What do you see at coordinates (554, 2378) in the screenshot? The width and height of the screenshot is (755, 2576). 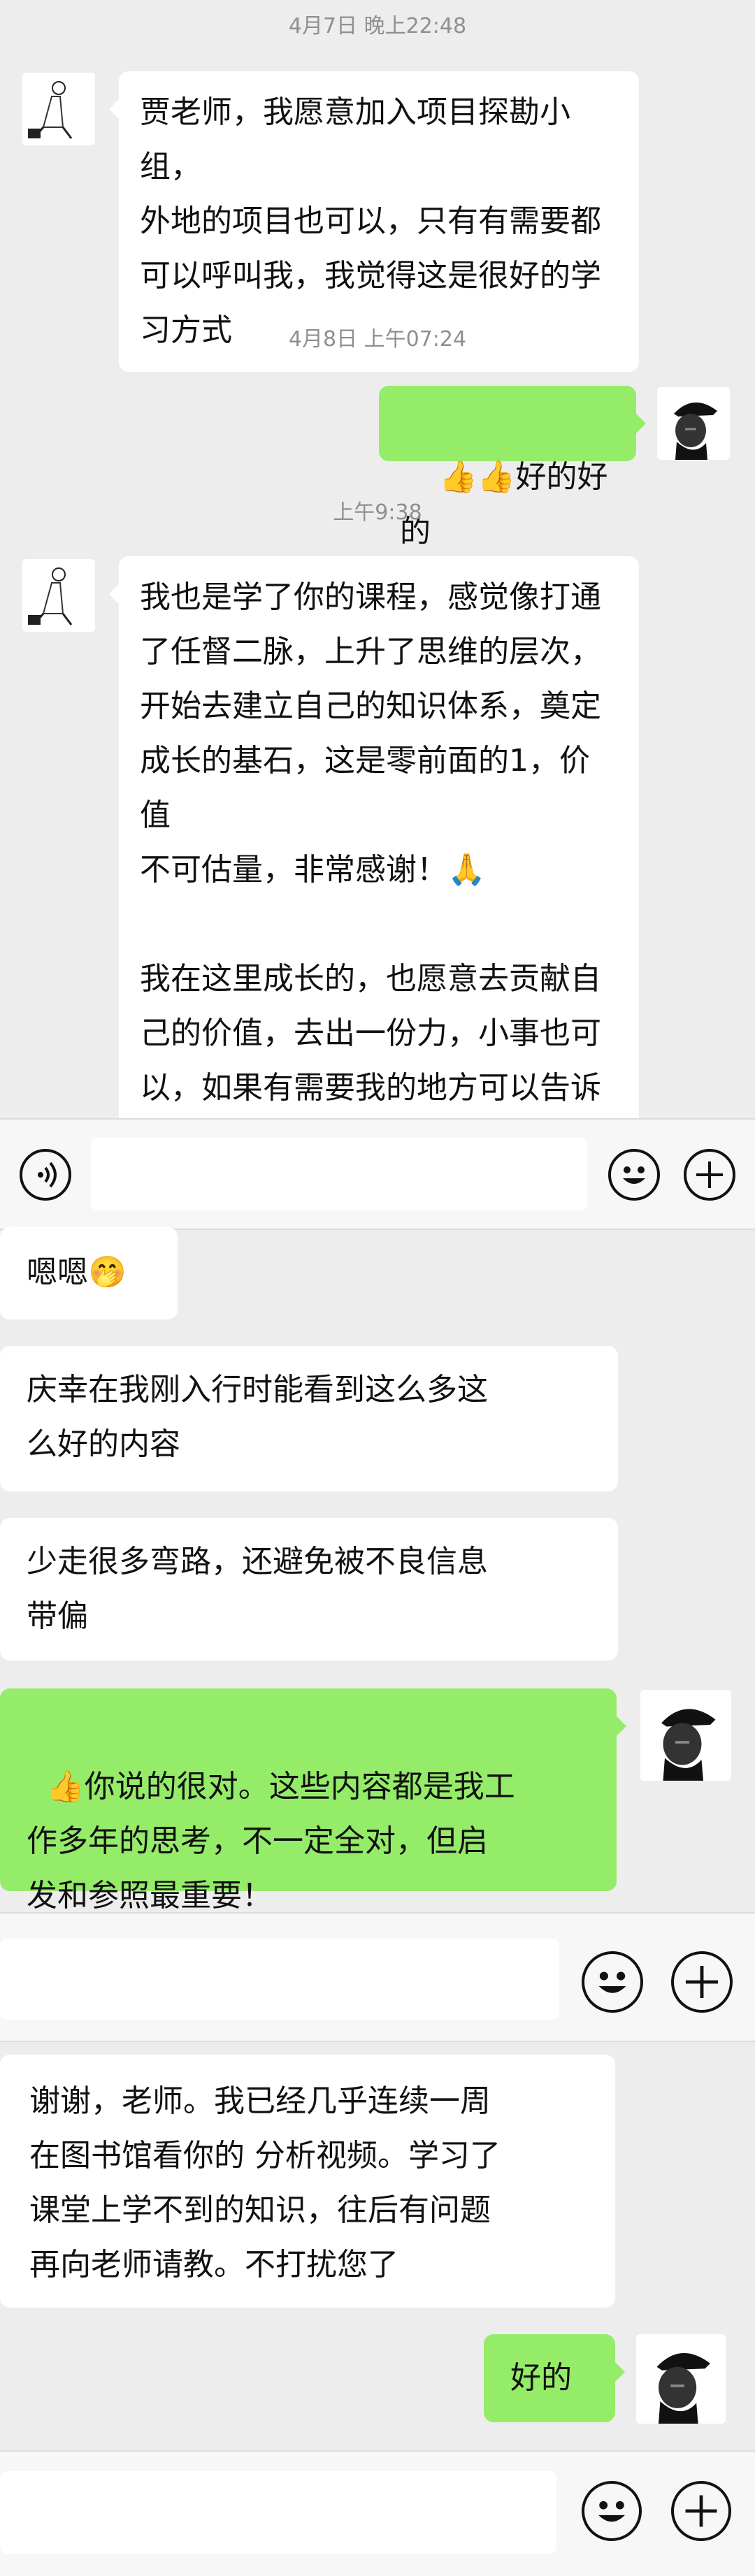 I see `message-bubble-sent: 好的` at bounding box center [554, 2378].